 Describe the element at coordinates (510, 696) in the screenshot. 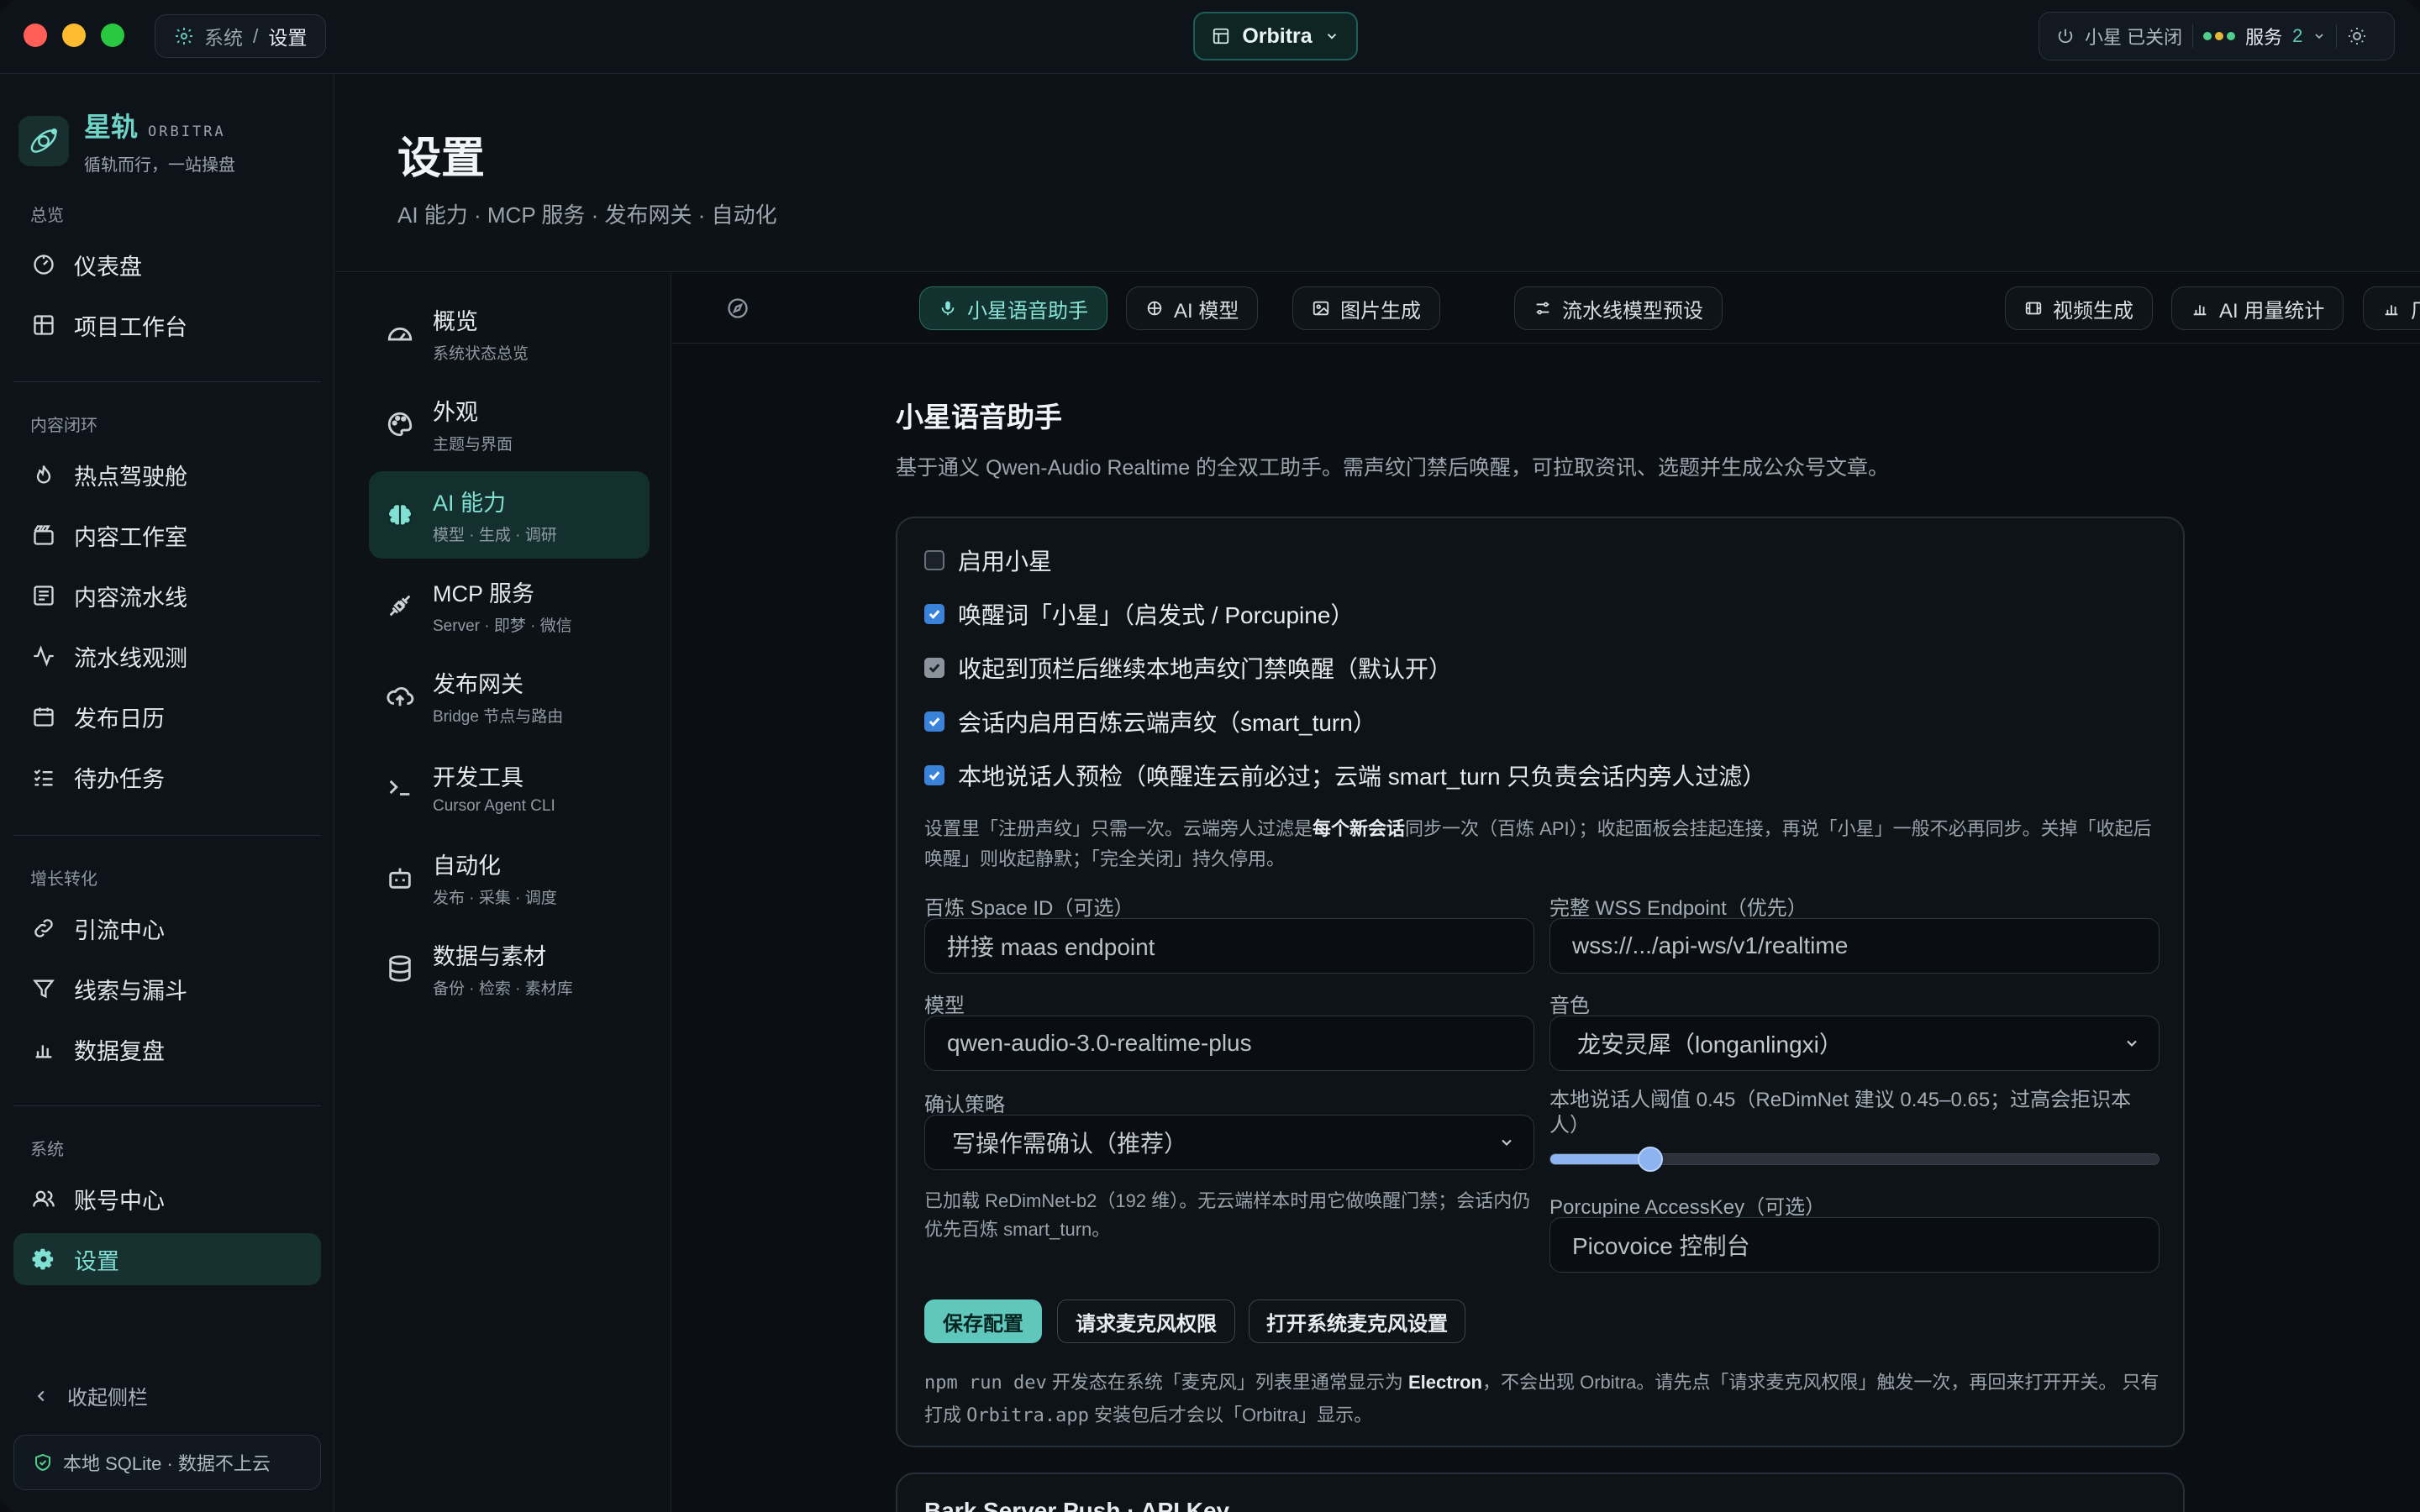

I see `subnav-item-gateway: 发布网关 Bridge 节点与路由` at that location.